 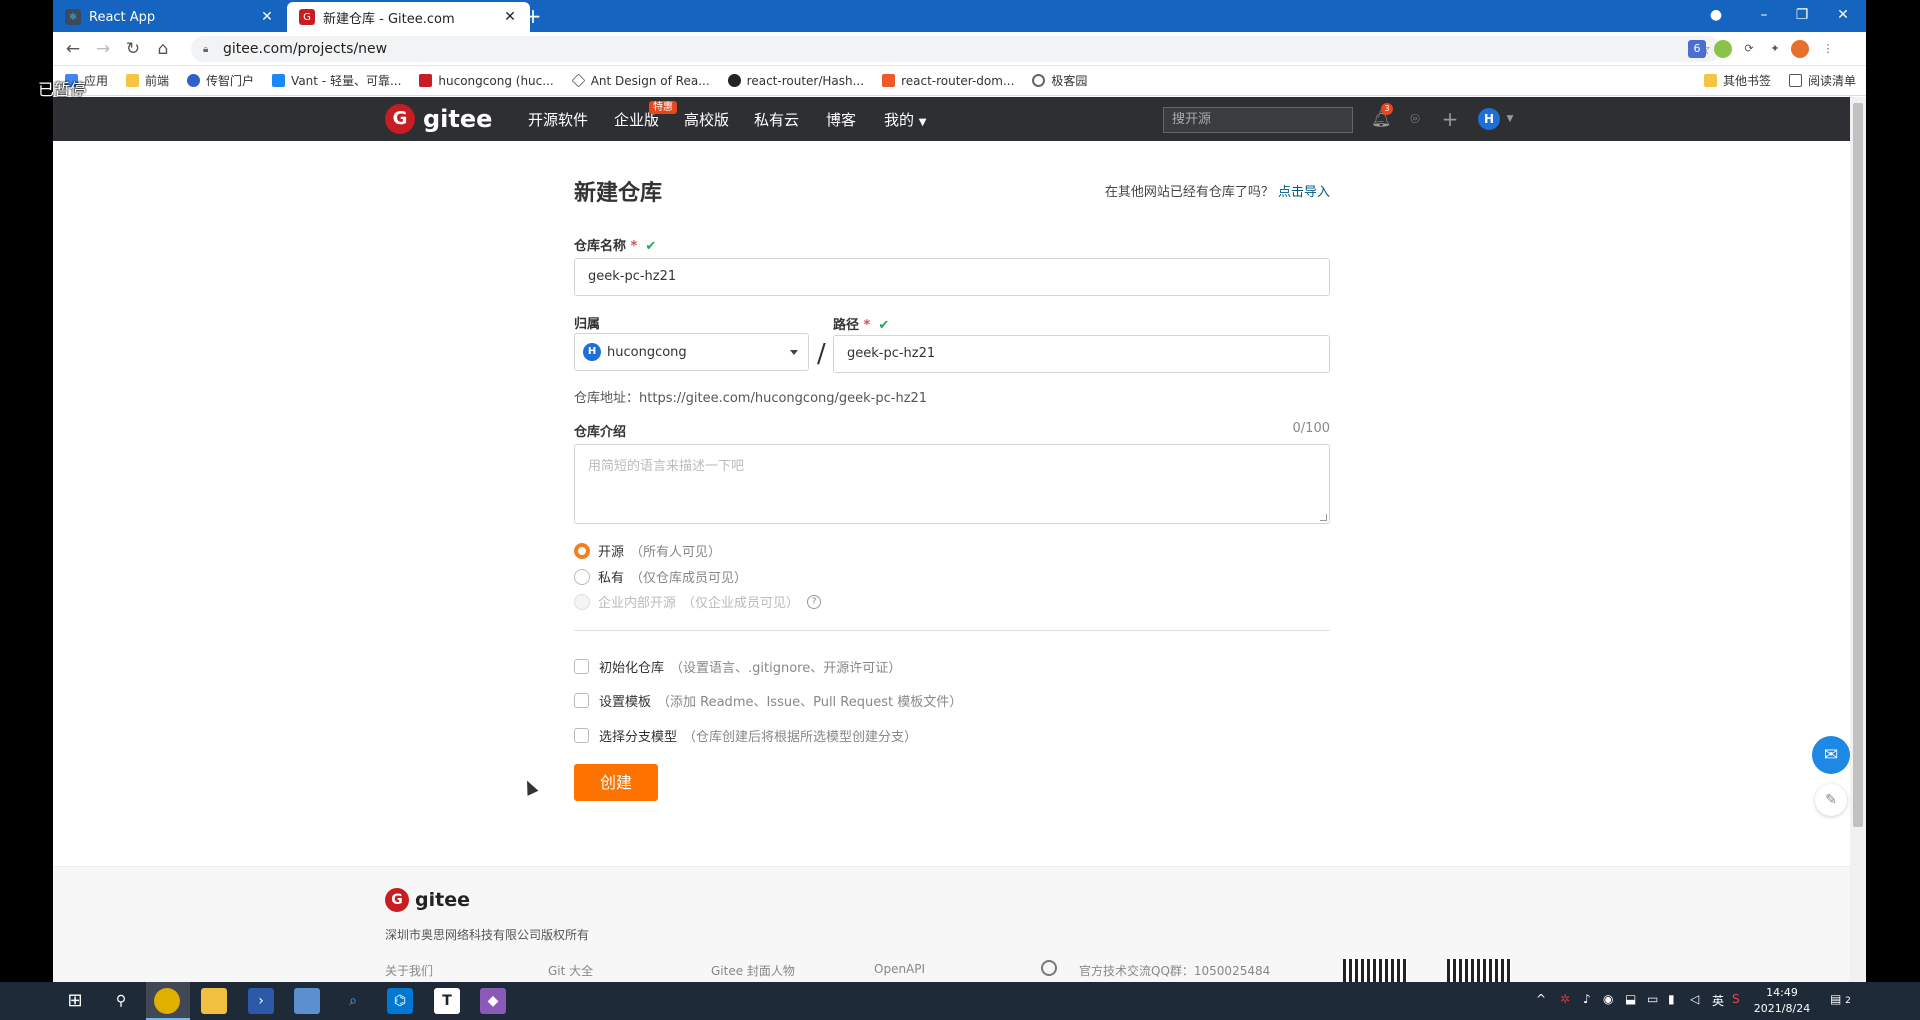 What do you see at coordinates (121, 1001) in the screenshot?
I see `search-icon: ⚲` at bounding box center [121, 1001].